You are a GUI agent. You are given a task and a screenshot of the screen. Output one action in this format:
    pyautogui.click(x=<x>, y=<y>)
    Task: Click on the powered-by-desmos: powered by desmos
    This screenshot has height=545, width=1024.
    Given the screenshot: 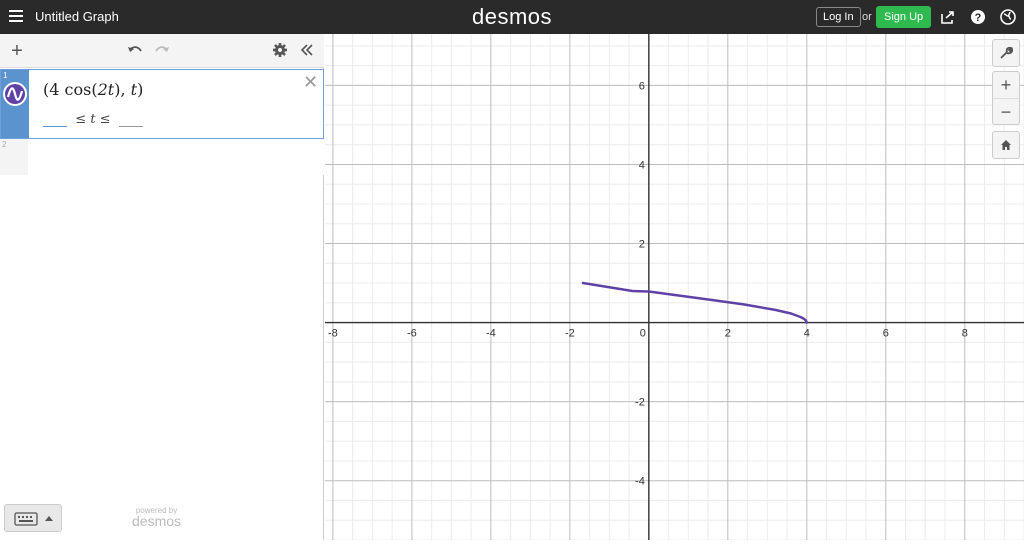 What is the action you would take?
    pyautogui.click(x=156, y=517)
    